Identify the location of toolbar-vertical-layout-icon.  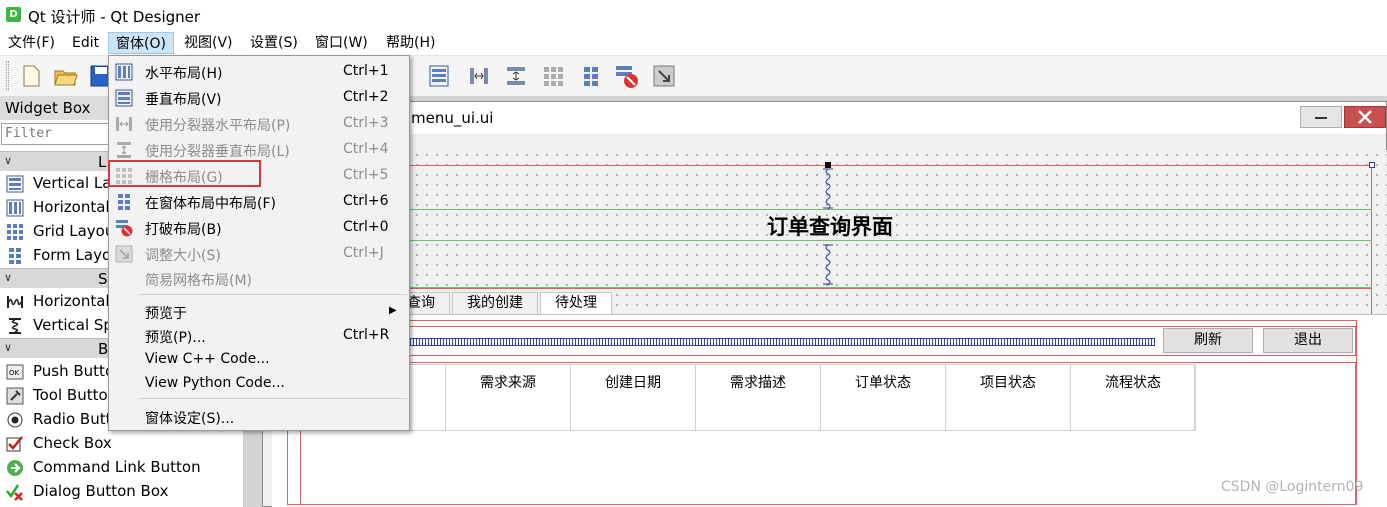
(439, 76).